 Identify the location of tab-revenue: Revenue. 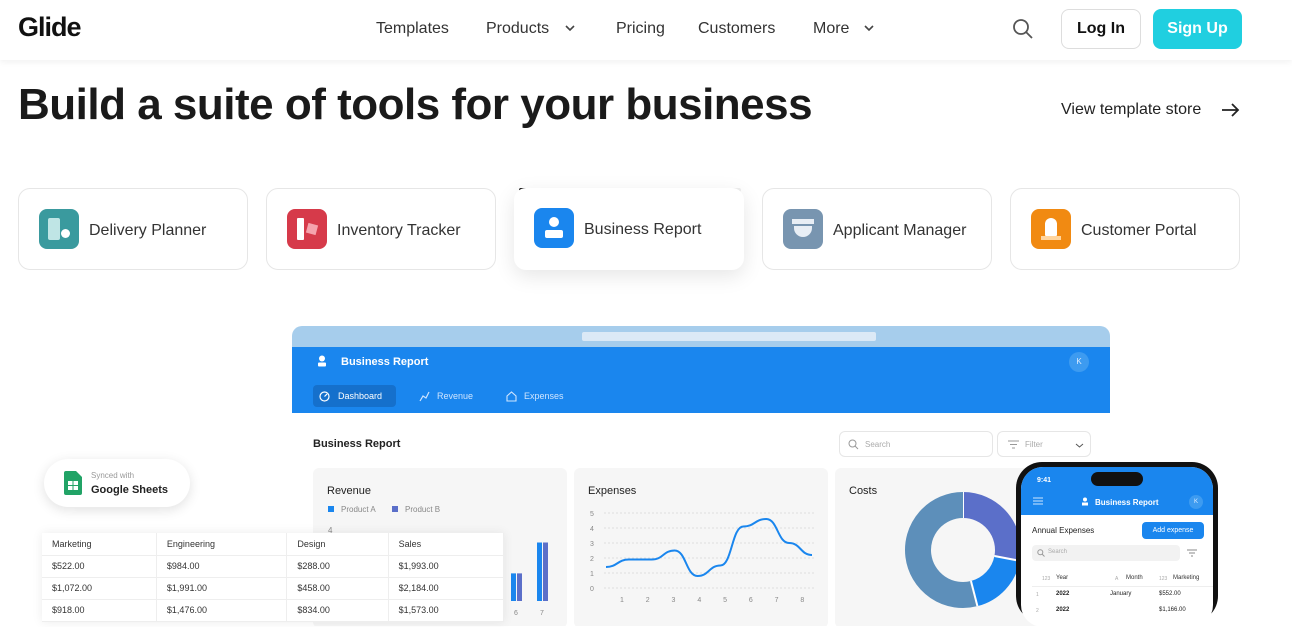
(455, 396).